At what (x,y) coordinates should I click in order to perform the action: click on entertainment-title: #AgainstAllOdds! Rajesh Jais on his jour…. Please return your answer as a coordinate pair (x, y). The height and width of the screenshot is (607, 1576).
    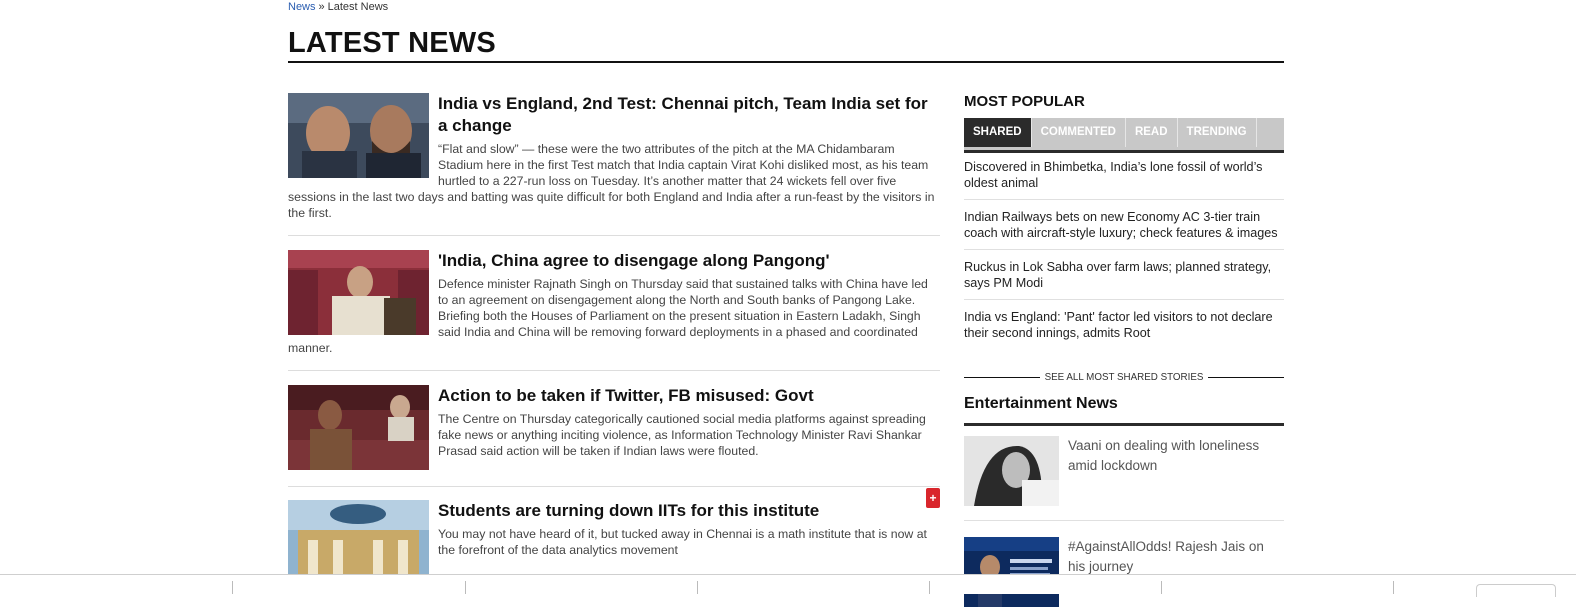
    Looking at the image, I should click on (1173, 557).